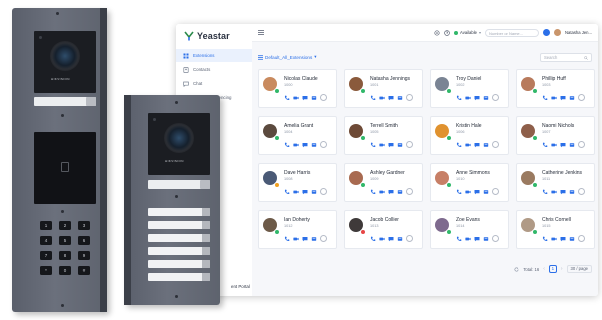 Image resolution: width=602 pixels, height=320 pixels. Describe the element at coordinates (84, 270) in the screenshot. I see `keypad-key: #` at that location.